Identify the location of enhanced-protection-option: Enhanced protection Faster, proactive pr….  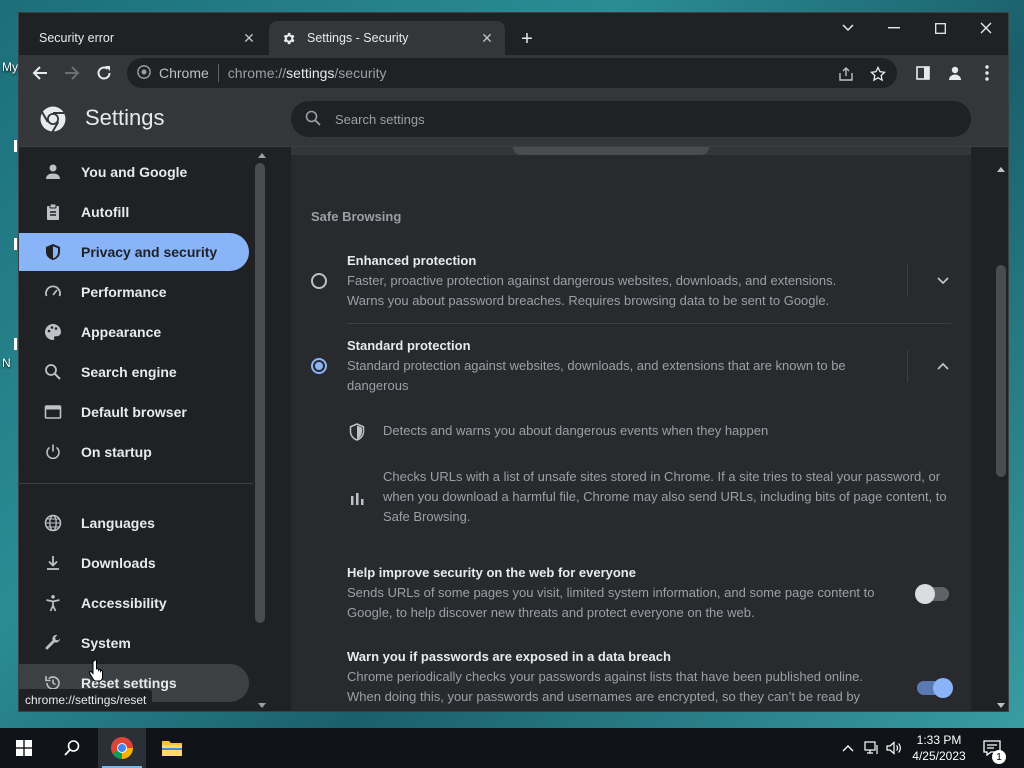
(631, 281).